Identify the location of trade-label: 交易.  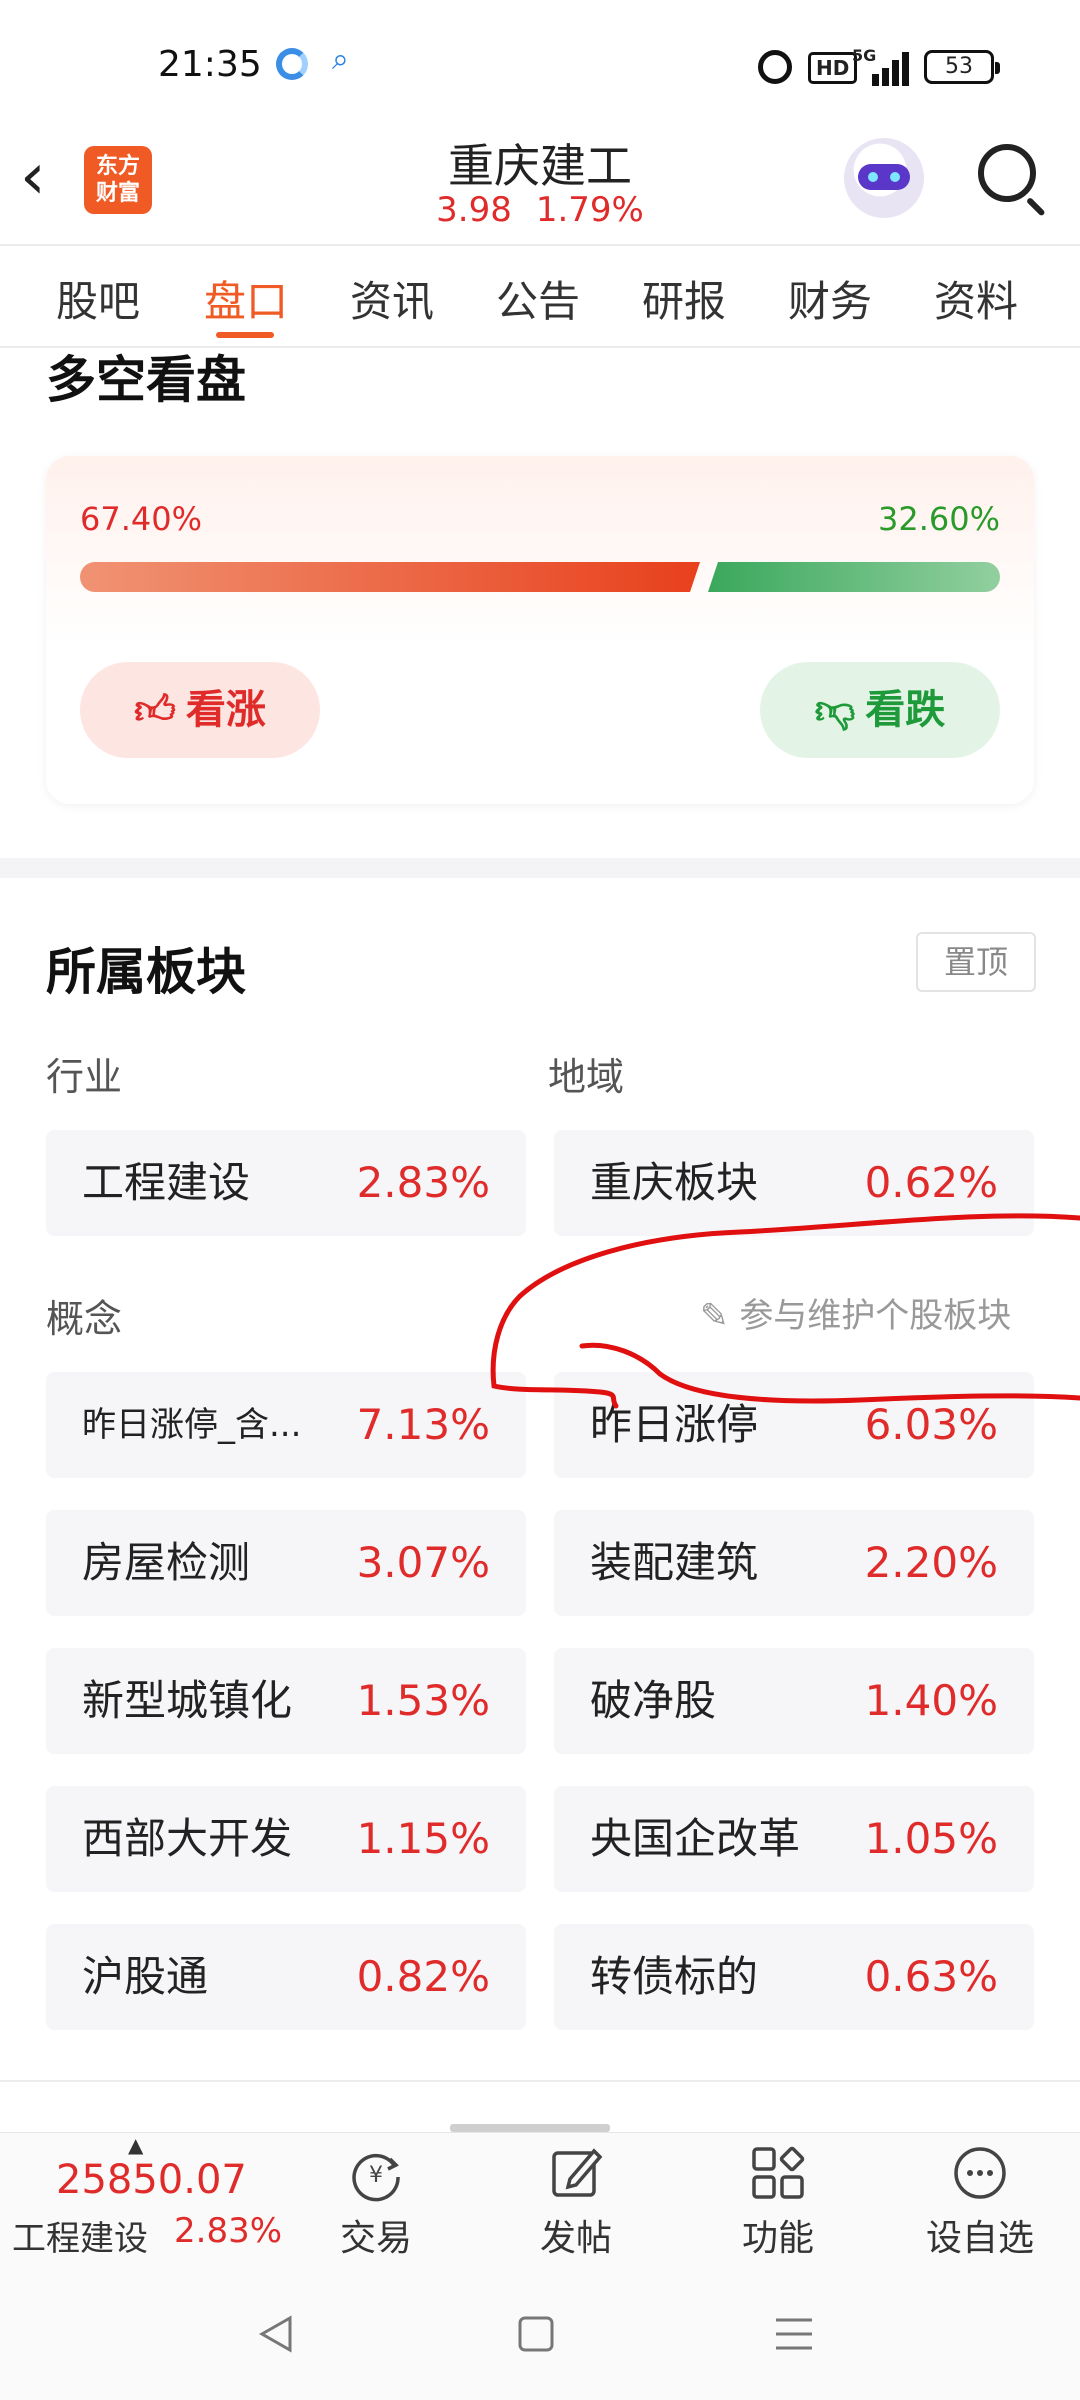
(375, 2238).